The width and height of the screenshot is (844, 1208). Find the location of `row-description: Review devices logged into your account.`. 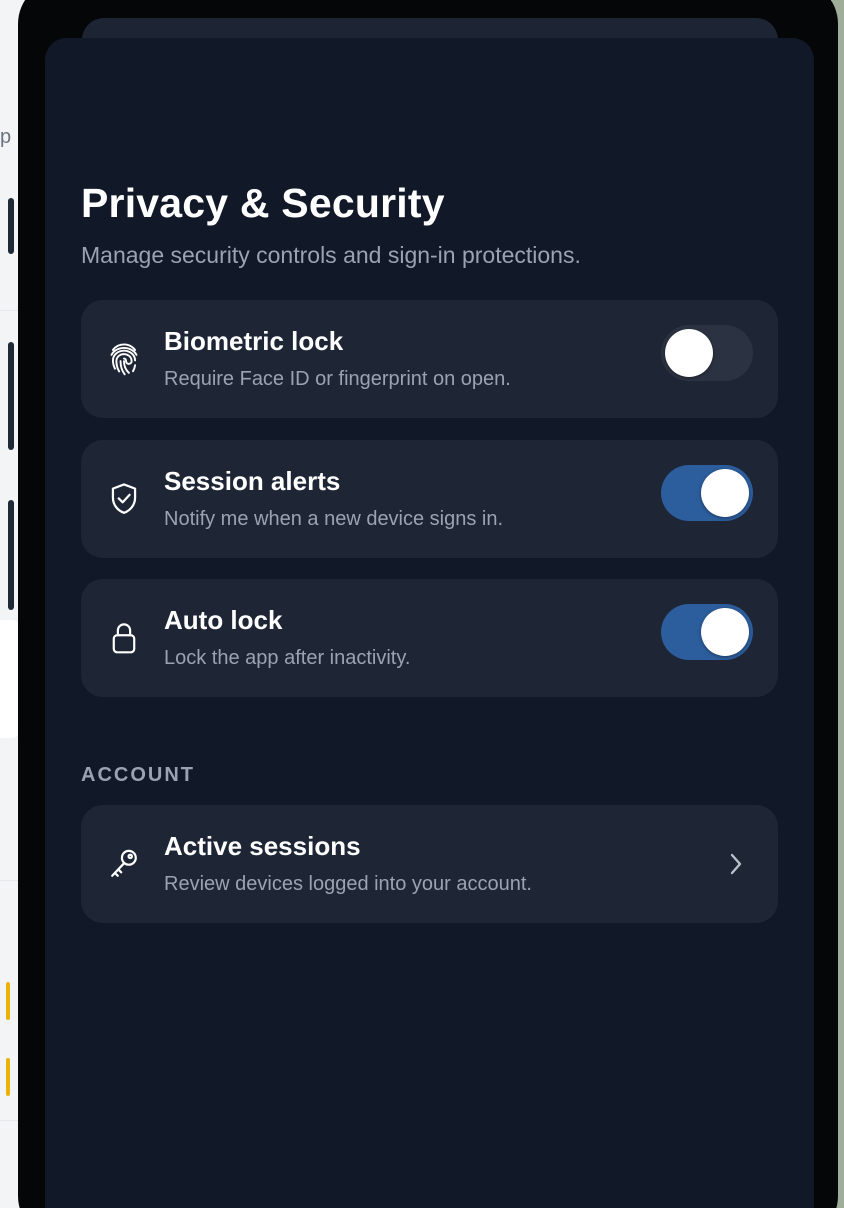

row-description: Review devices logged into your account. is located at coordinates (348, 884).